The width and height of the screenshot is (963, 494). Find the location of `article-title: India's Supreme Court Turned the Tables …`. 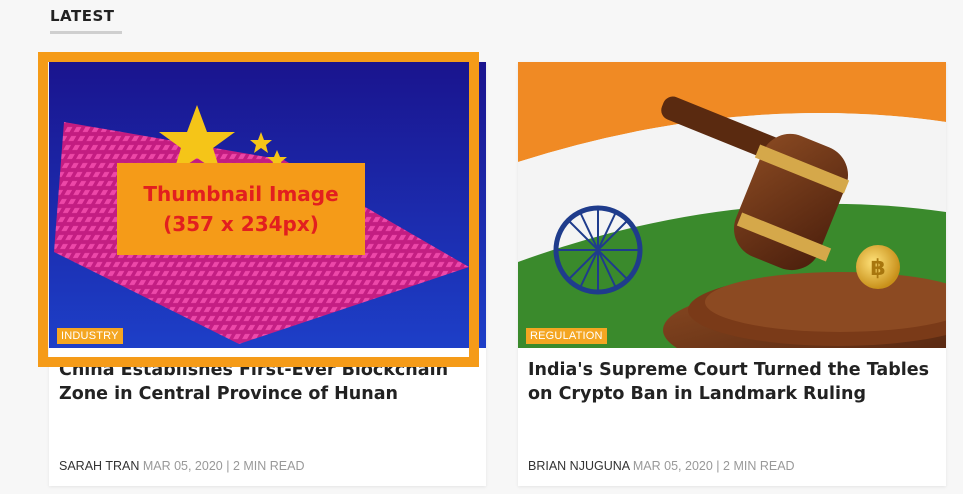

article-title: India's Supreme Court Turned the Tables … is located at coordinates (733, 382).